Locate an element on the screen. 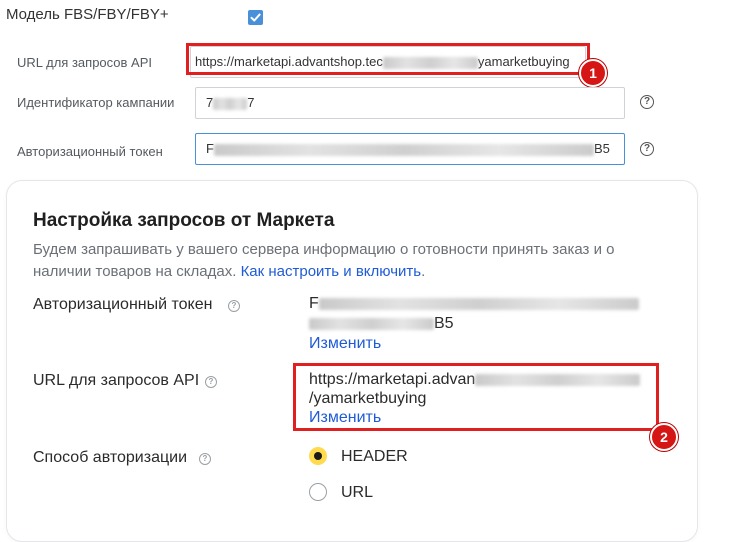 The height and width of the screenshot is (542, 740). radio-url-label: URL is located at coordinates (357, 493).